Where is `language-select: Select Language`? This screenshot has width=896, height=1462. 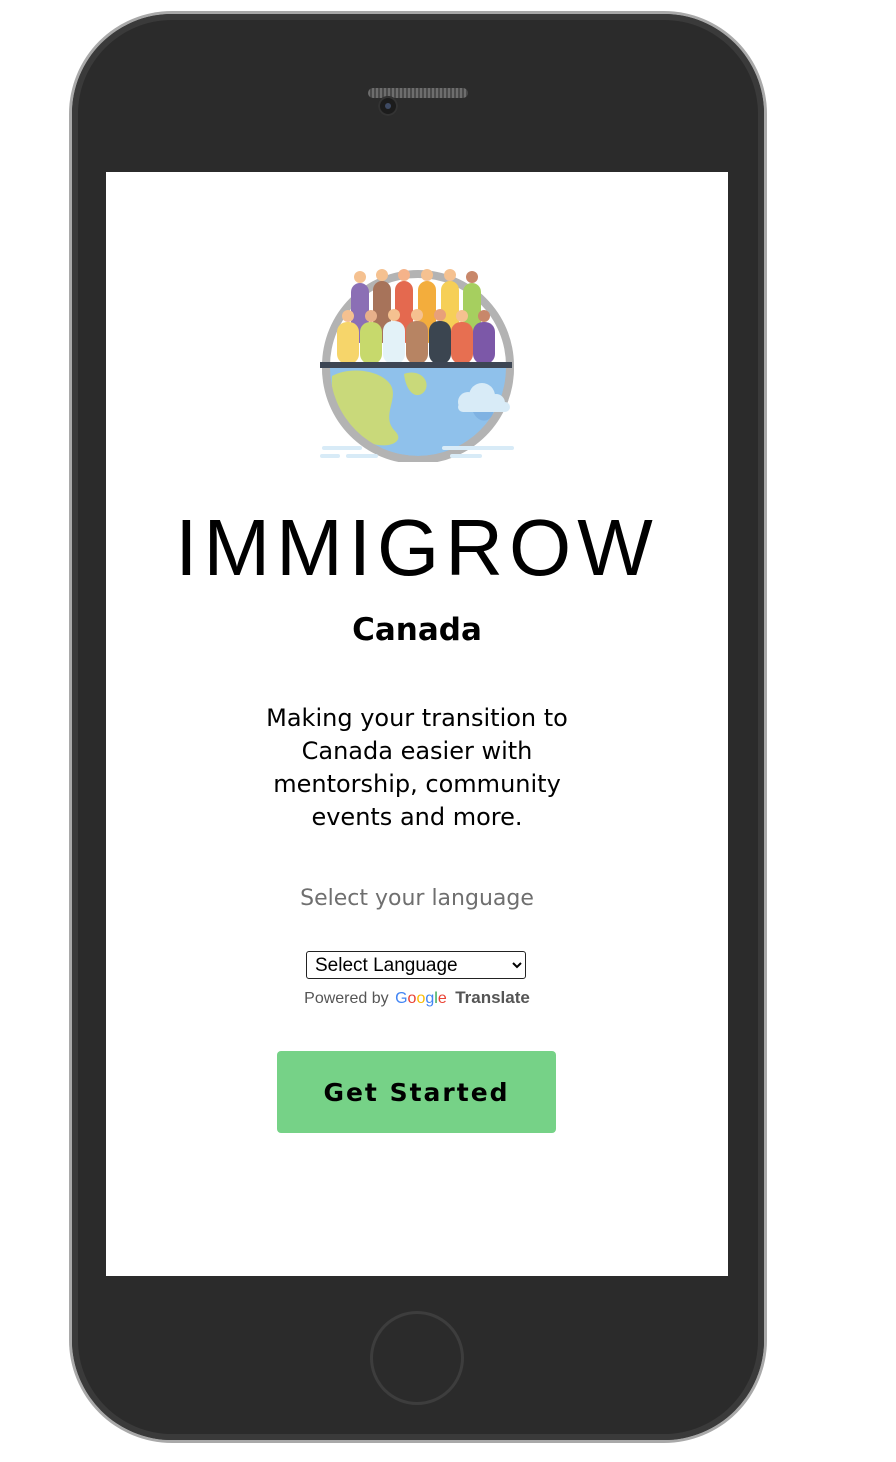 language-select: Select Language is located at coordinates (416, 965).